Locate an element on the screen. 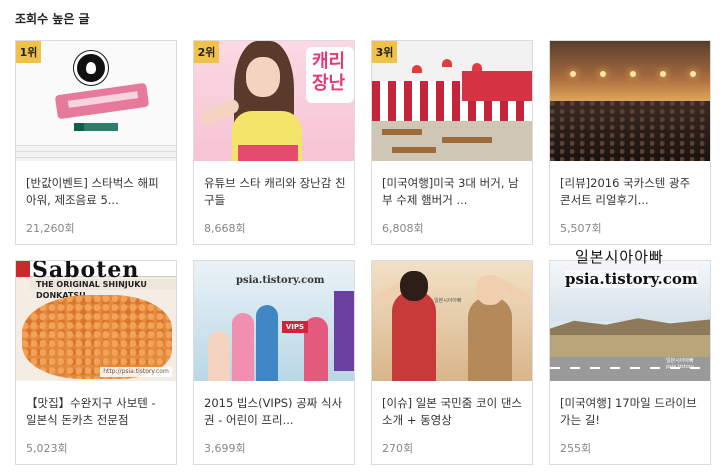 The height and width of the screenshot is (473, 720). view-count: 5,507회 is located at coordinates (581, 228).